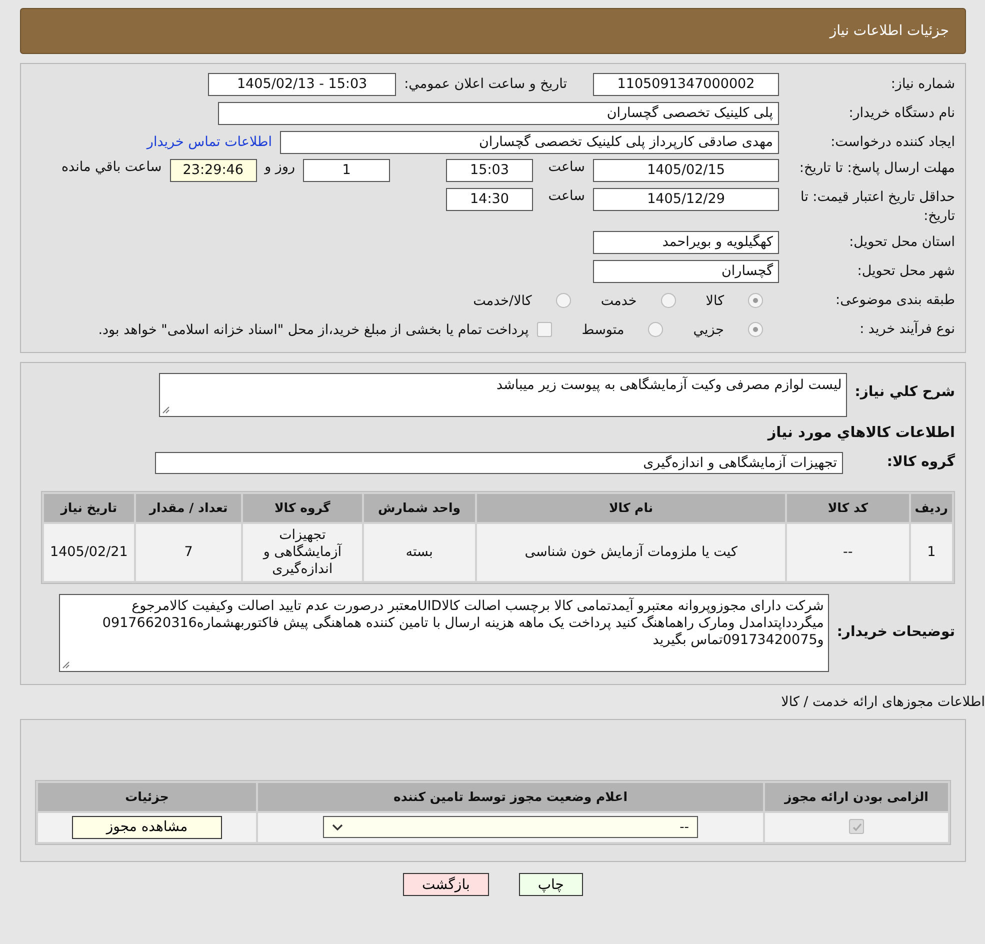 This screenshot has height=944, width=985. I want to click on category-radio: کالا/خدمت, so click(522, 300).